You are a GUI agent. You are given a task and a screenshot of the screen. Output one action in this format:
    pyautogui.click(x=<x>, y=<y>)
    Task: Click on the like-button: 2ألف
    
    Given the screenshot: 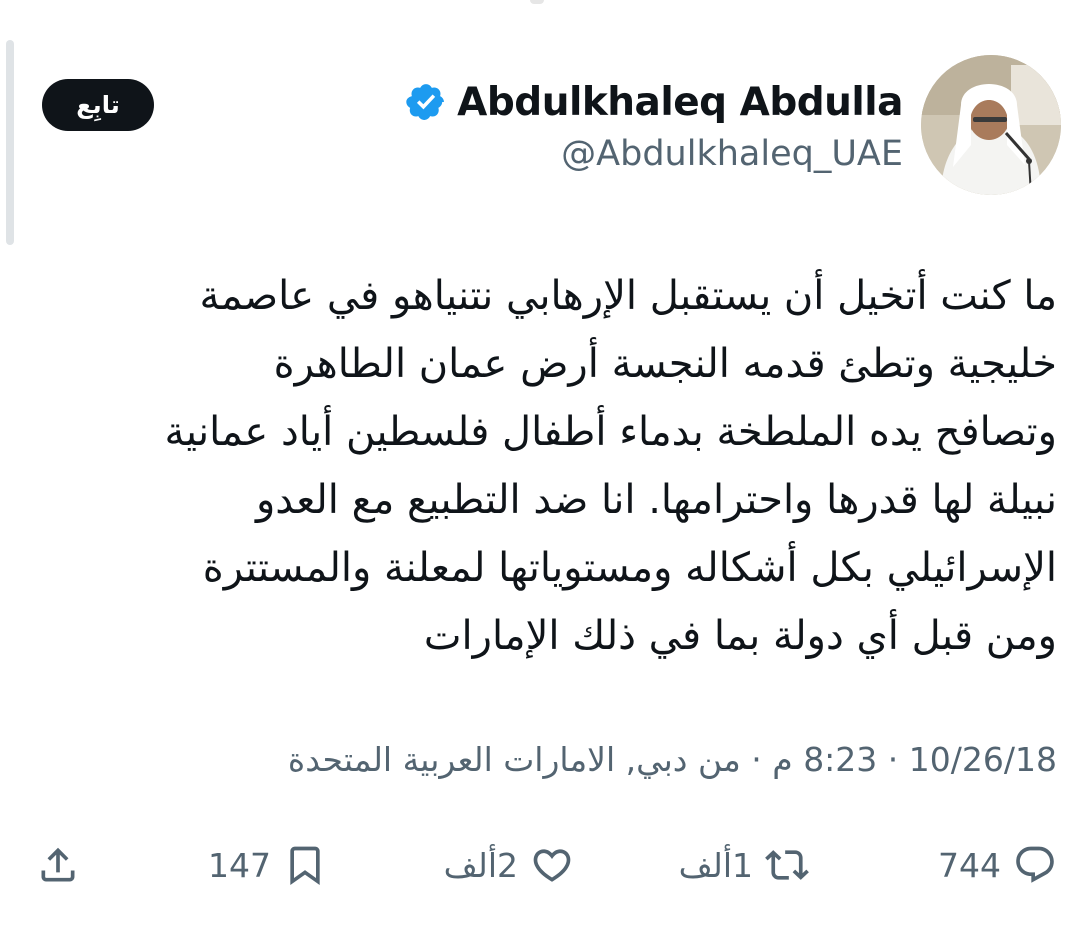 What is the action you would take?
    pyautogui.click(x=509, y=865)
    